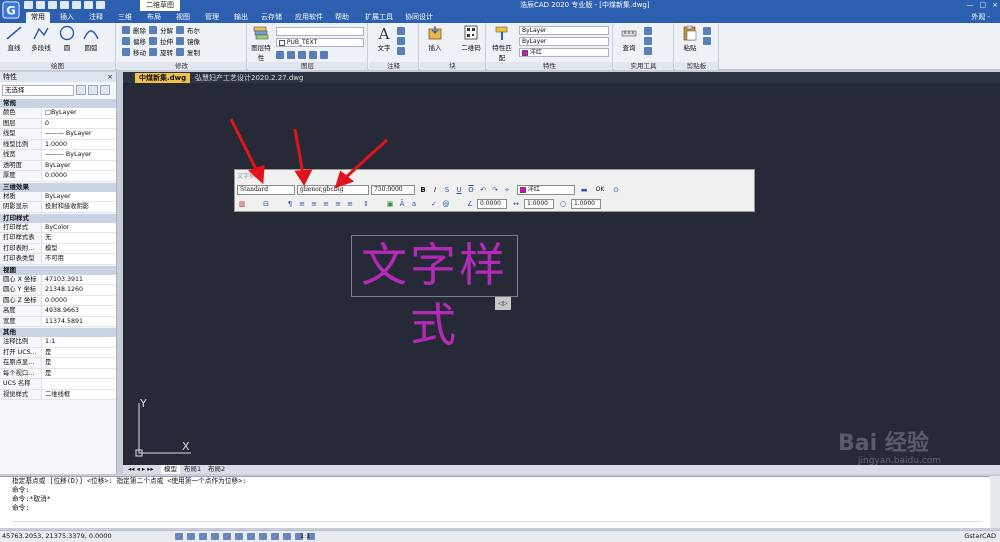  What do you see at coordinates (141, 469) in the screenshot?
I see `layout-nav-icons: ◂◂ ◂ ▸ ▸▸` at bounding box center [141, 469].